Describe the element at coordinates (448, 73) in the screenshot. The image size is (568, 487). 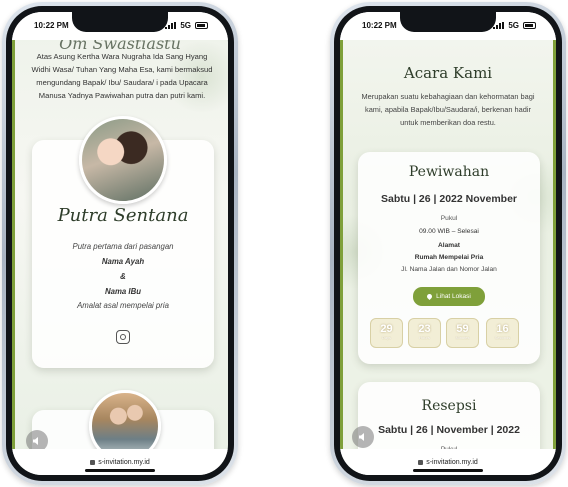
I see `section-title: Acara Kami` at that location.